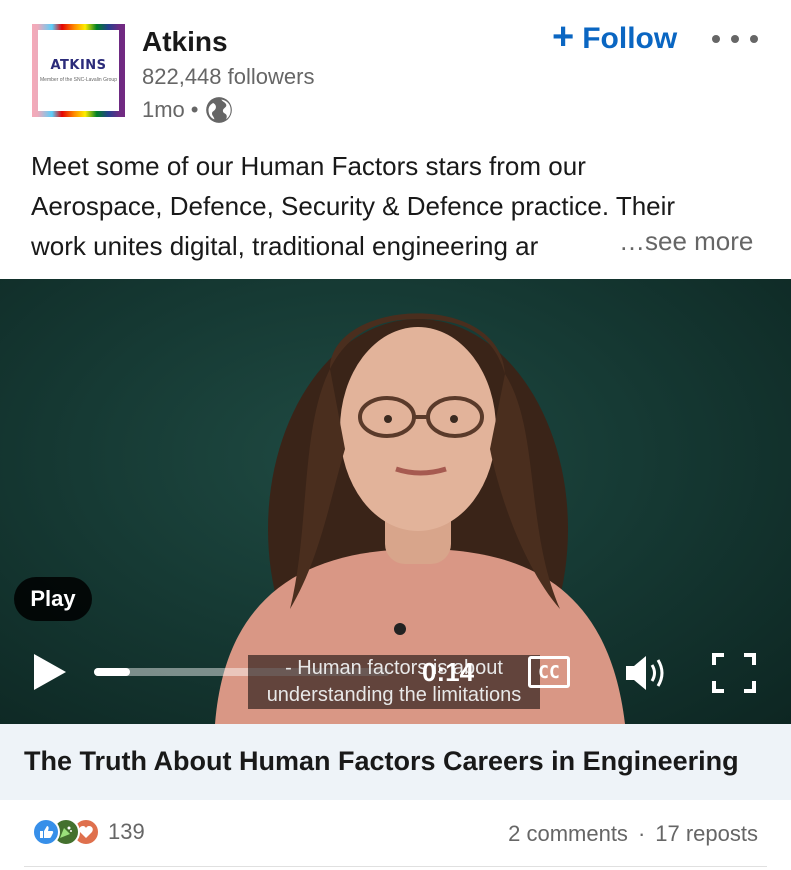  What do you see at coordinates (716, 39) in the screenshot?
I see `ellipsis-icon` at bounding box center [716, 39].